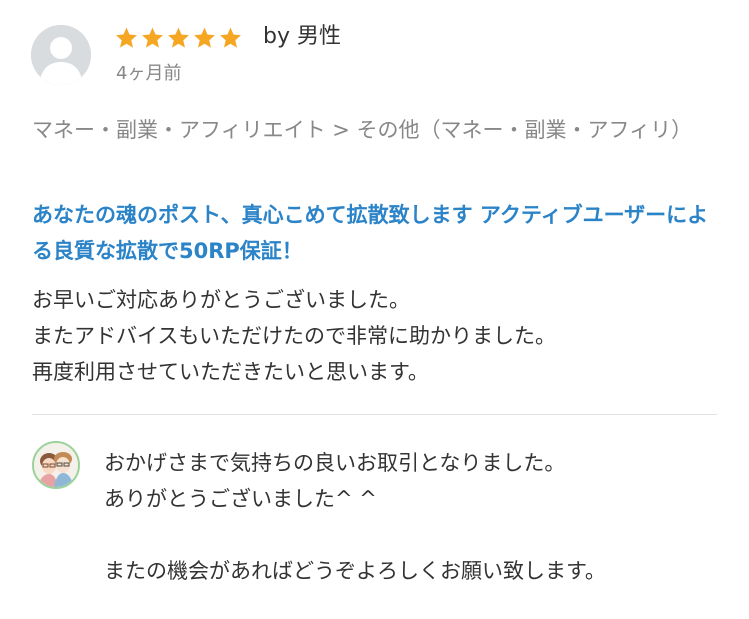 The image size is (749, 619). I want to click on default-user-avatar-icon, so click(61, 55).